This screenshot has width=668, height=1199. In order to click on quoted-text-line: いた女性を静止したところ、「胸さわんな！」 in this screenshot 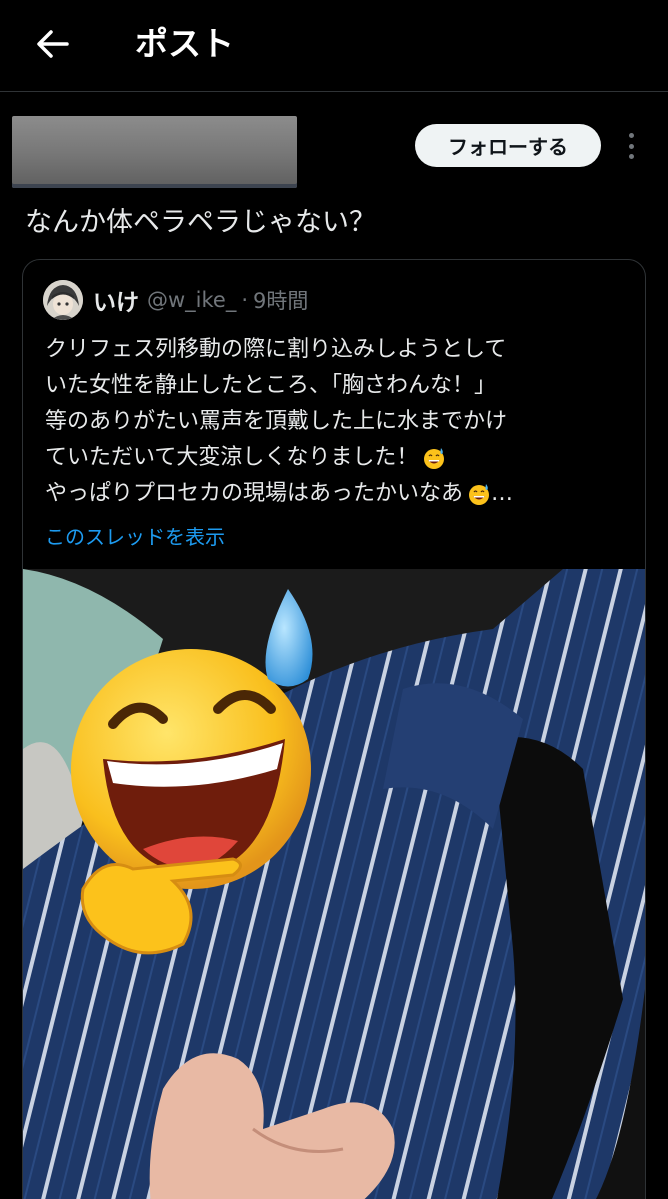, I will do `click(271, 385)`.